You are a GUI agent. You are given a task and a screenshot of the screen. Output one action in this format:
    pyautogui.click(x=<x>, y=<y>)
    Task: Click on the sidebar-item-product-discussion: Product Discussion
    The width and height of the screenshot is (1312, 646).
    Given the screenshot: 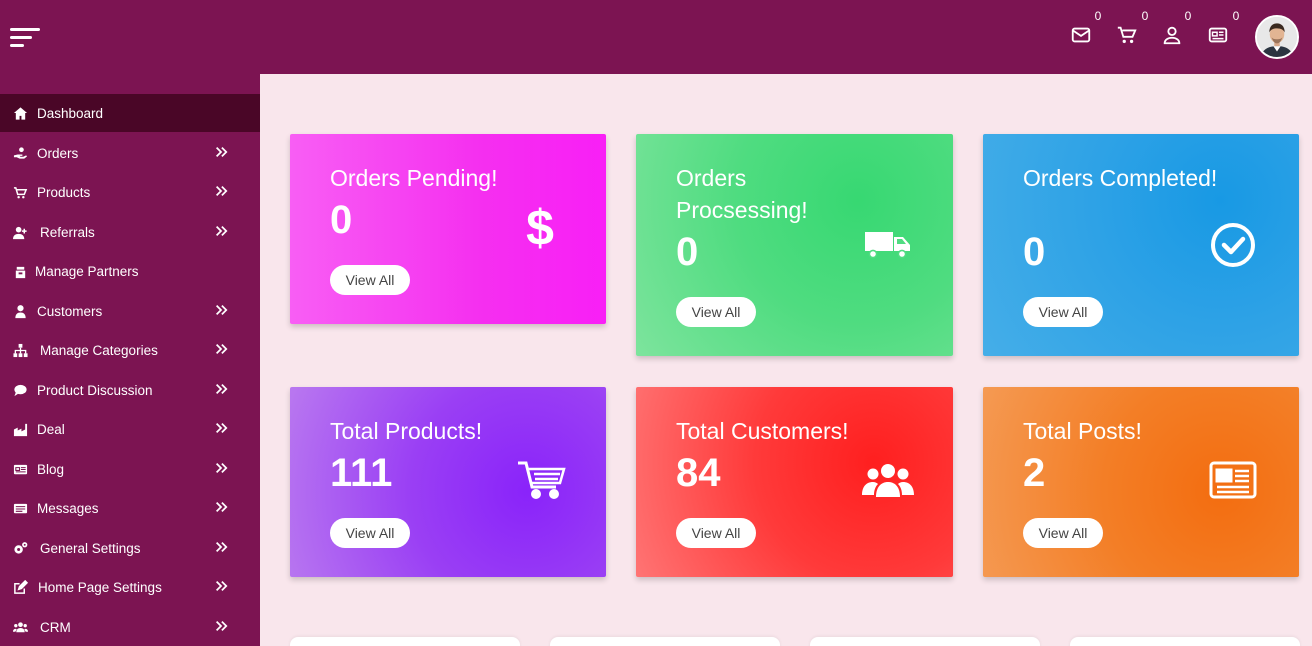 What is the action you would take?
    pyautogui.click(x=130, y=390)
    